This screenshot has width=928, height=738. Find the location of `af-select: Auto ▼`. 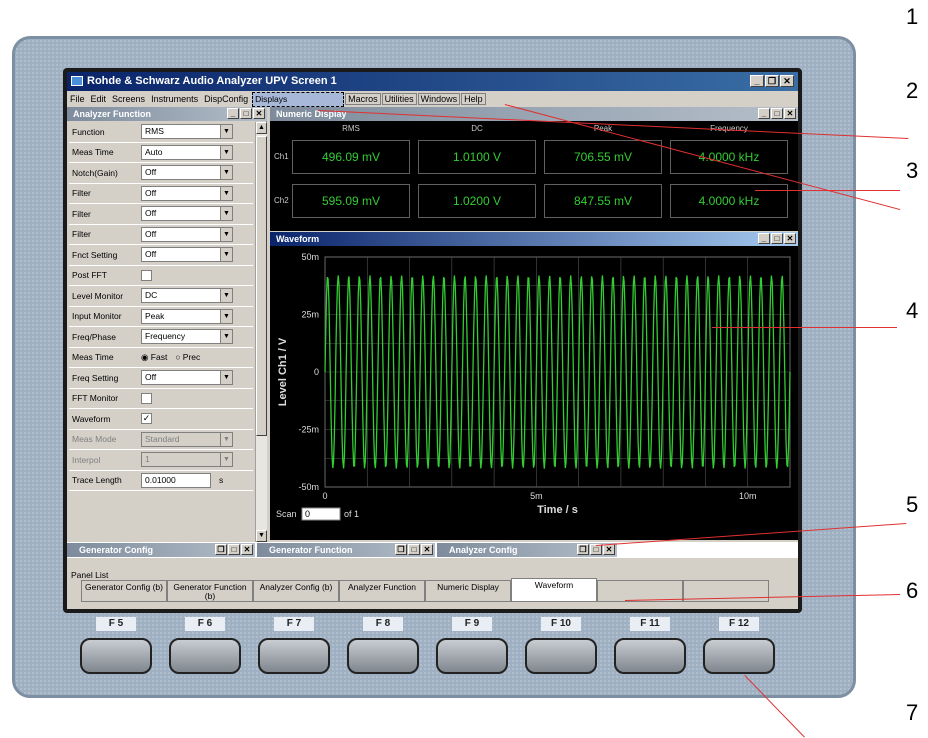

af-select: Auto ▼ is located at coordinates (187, 152).